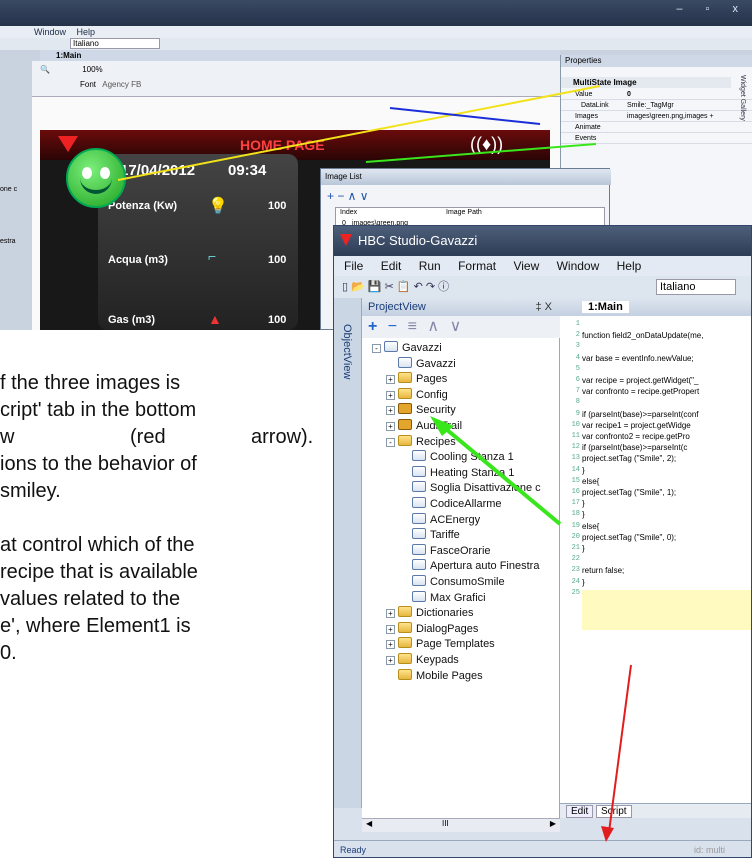 The height and width of the screenshot is (858, 752). Describe the element at coordinates (481, 153) in the screenshot. I see `green-arrow-top` at that location.